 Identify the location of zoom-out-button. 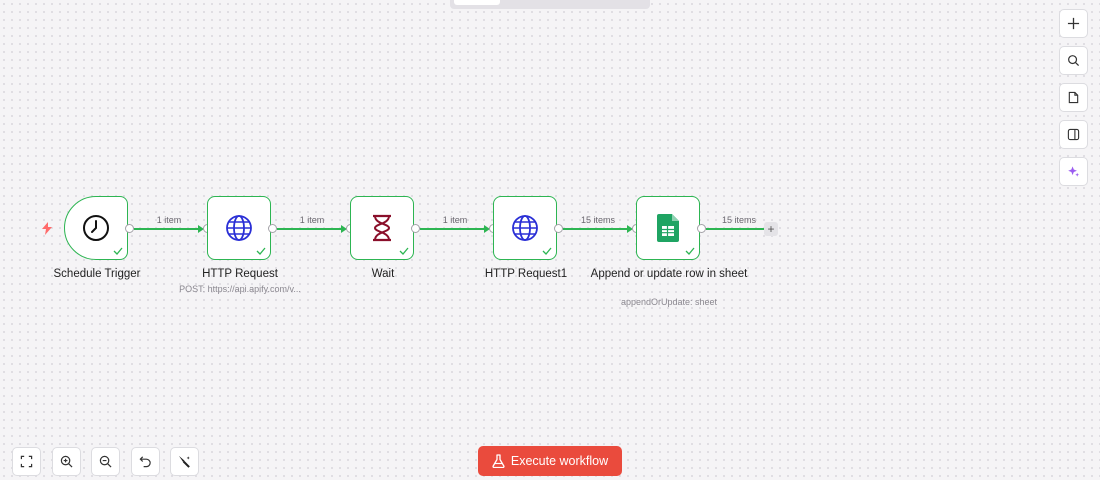
(105, 461).